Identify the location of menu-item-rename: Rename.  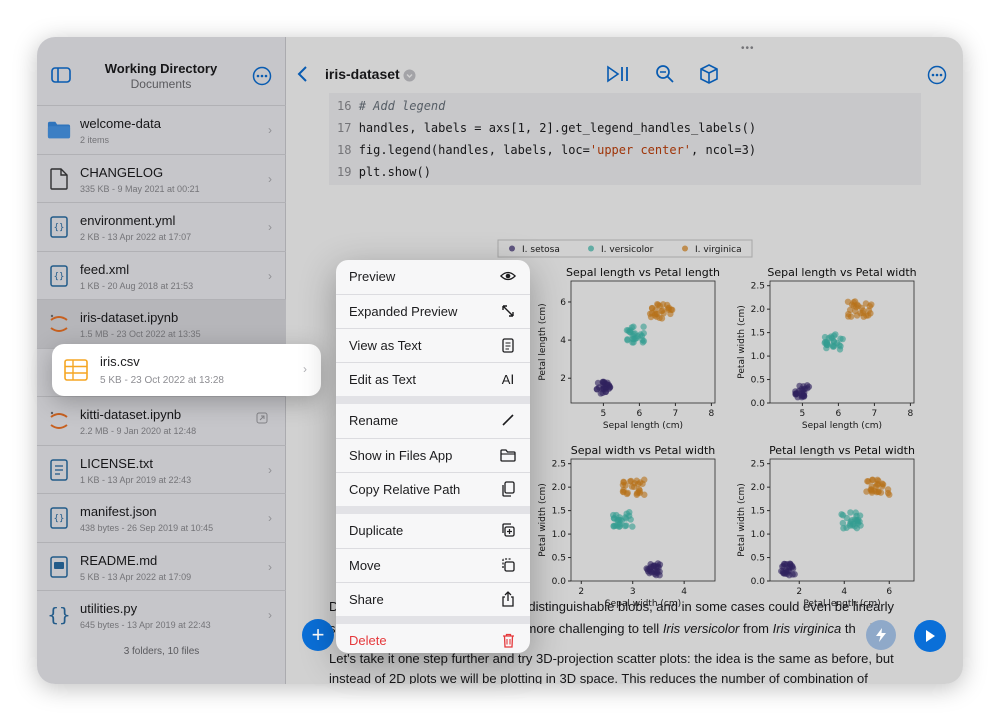
(433, 421).